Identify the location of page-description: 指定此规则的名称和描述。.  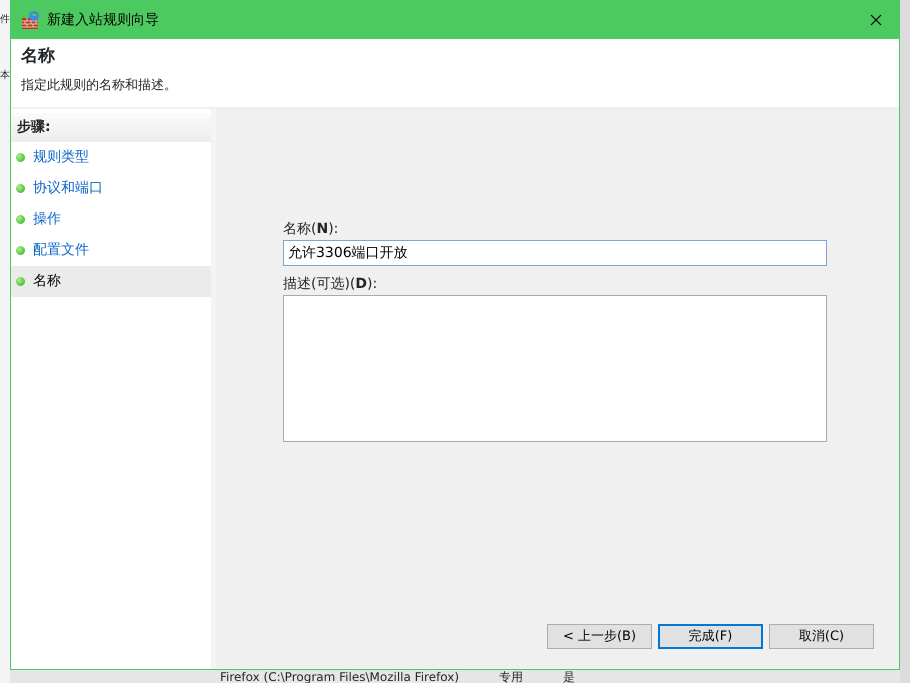
(99, 86).